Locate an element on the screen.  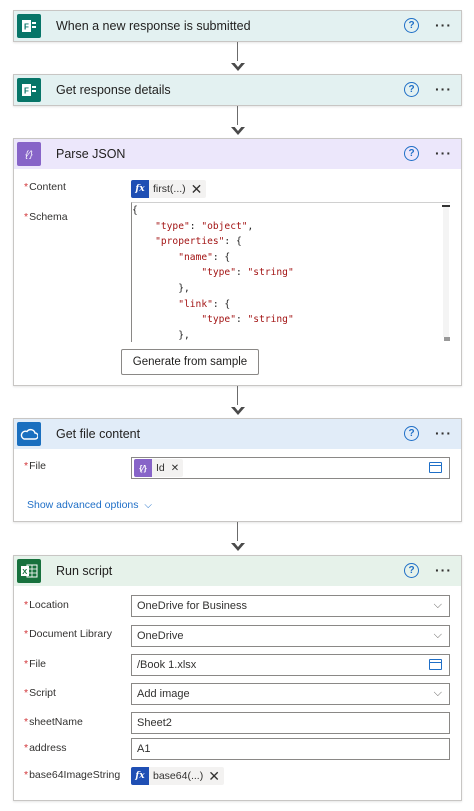
file-content-header: Get file content ? ··· is located at coordinates (237, 434).